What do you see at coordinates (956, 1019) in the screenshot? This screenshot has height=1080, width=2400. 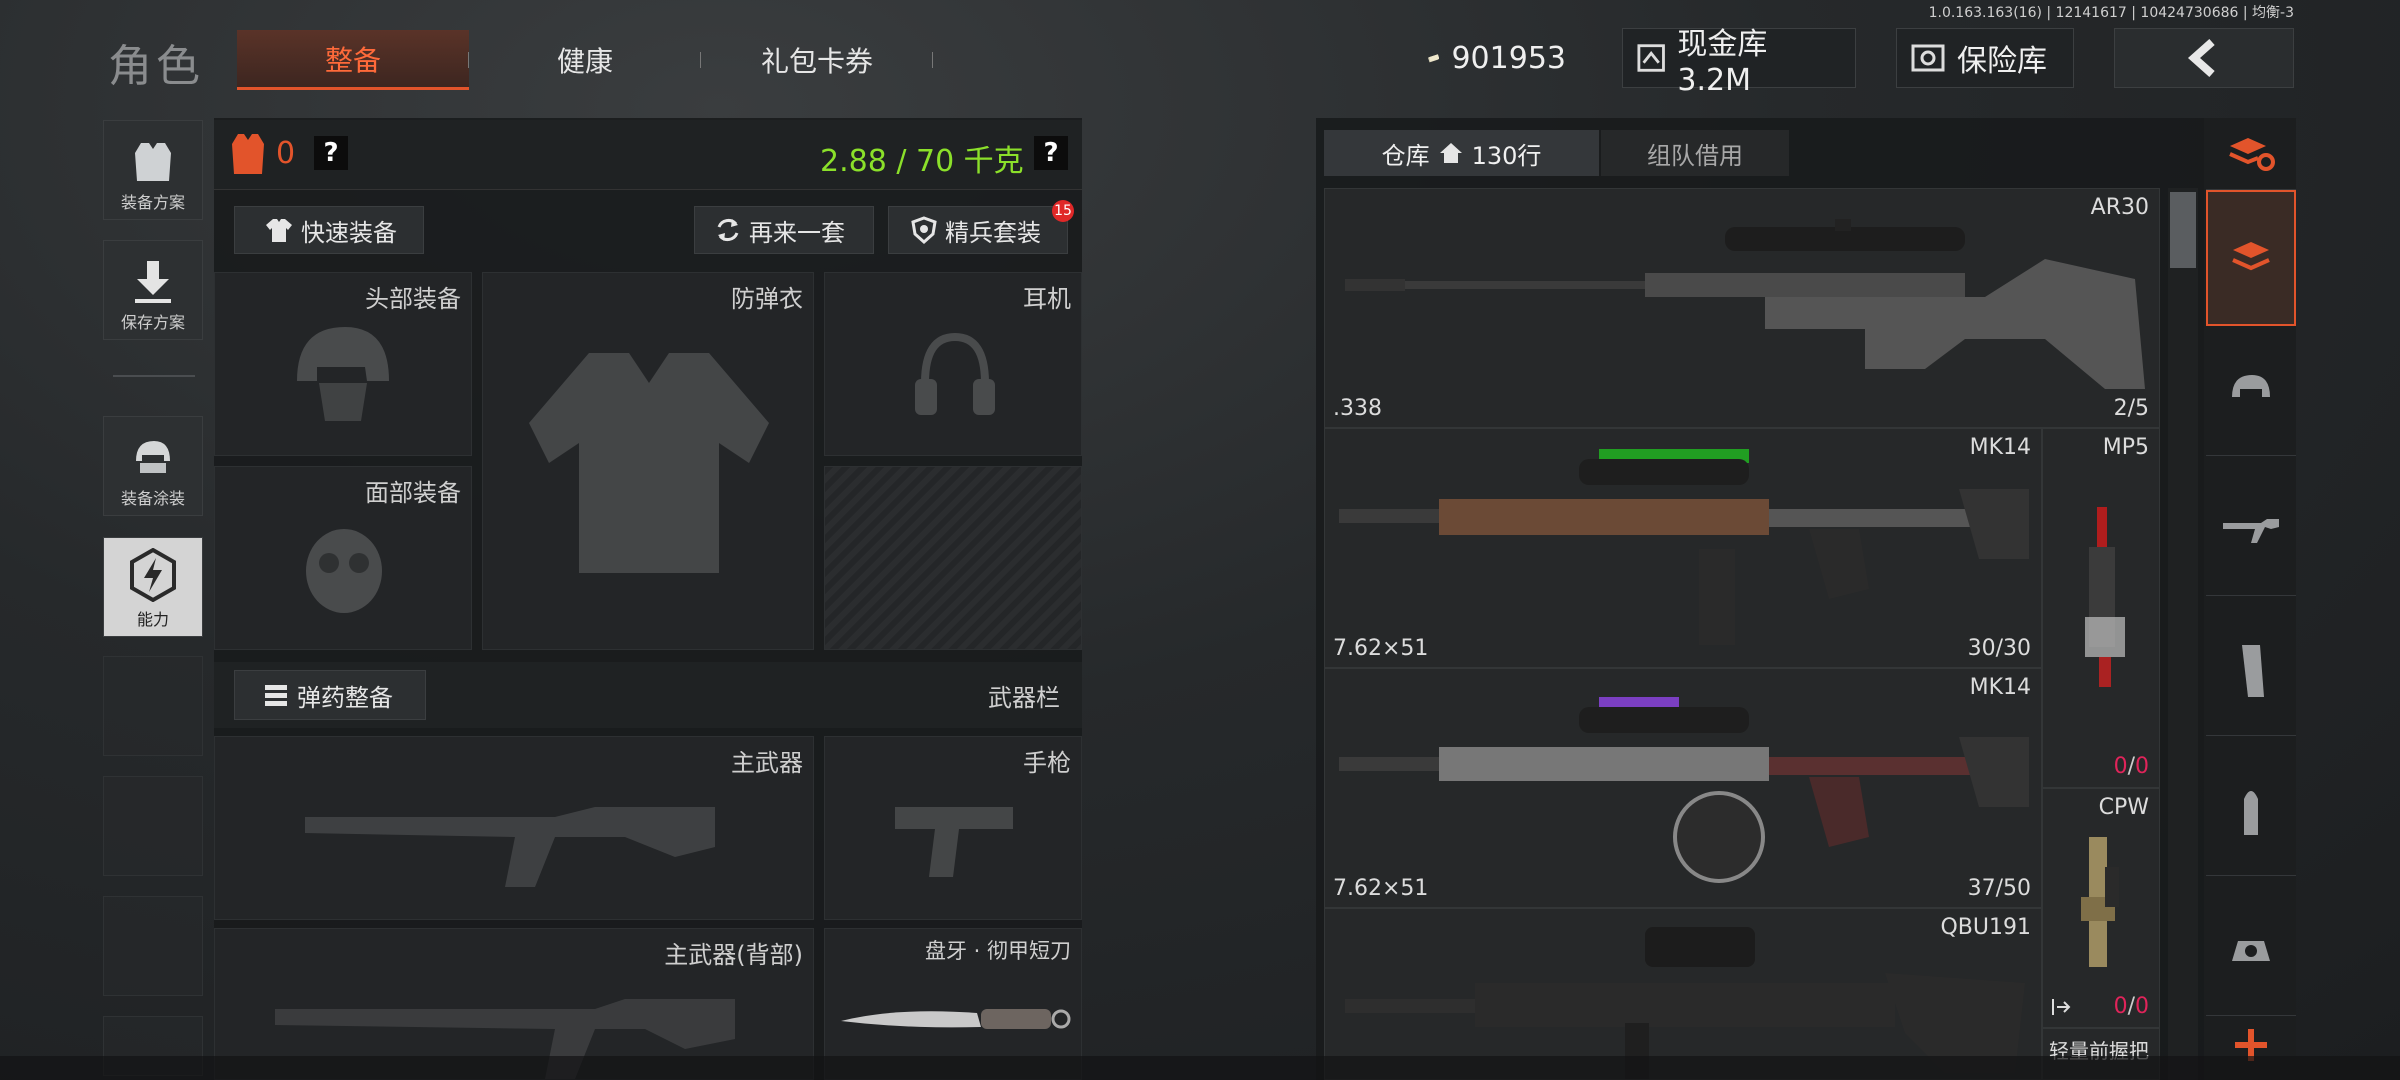 I see `knife-icon` at bounding box center [956, 1019].